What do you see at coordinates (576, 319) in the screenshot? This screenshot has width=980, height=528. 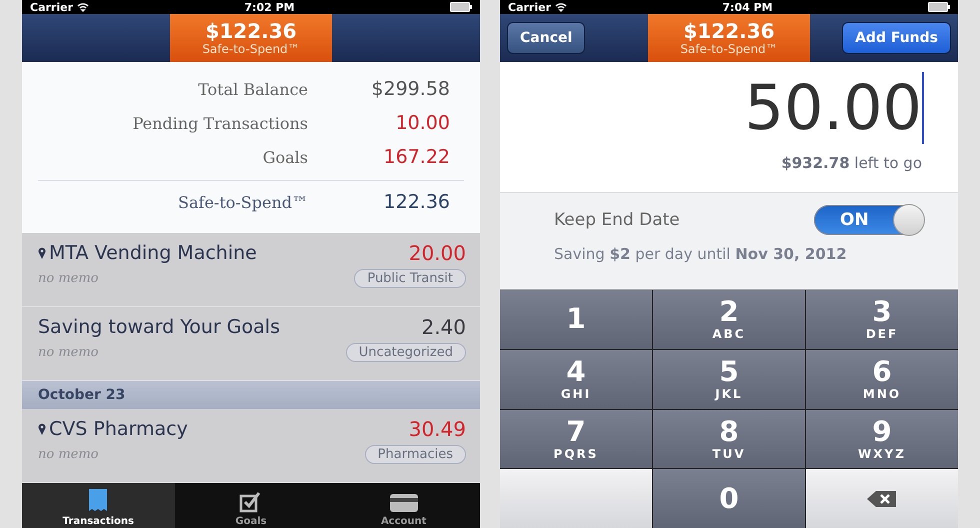 I see `keypad-key: 1` at bounding box center [576, 319].